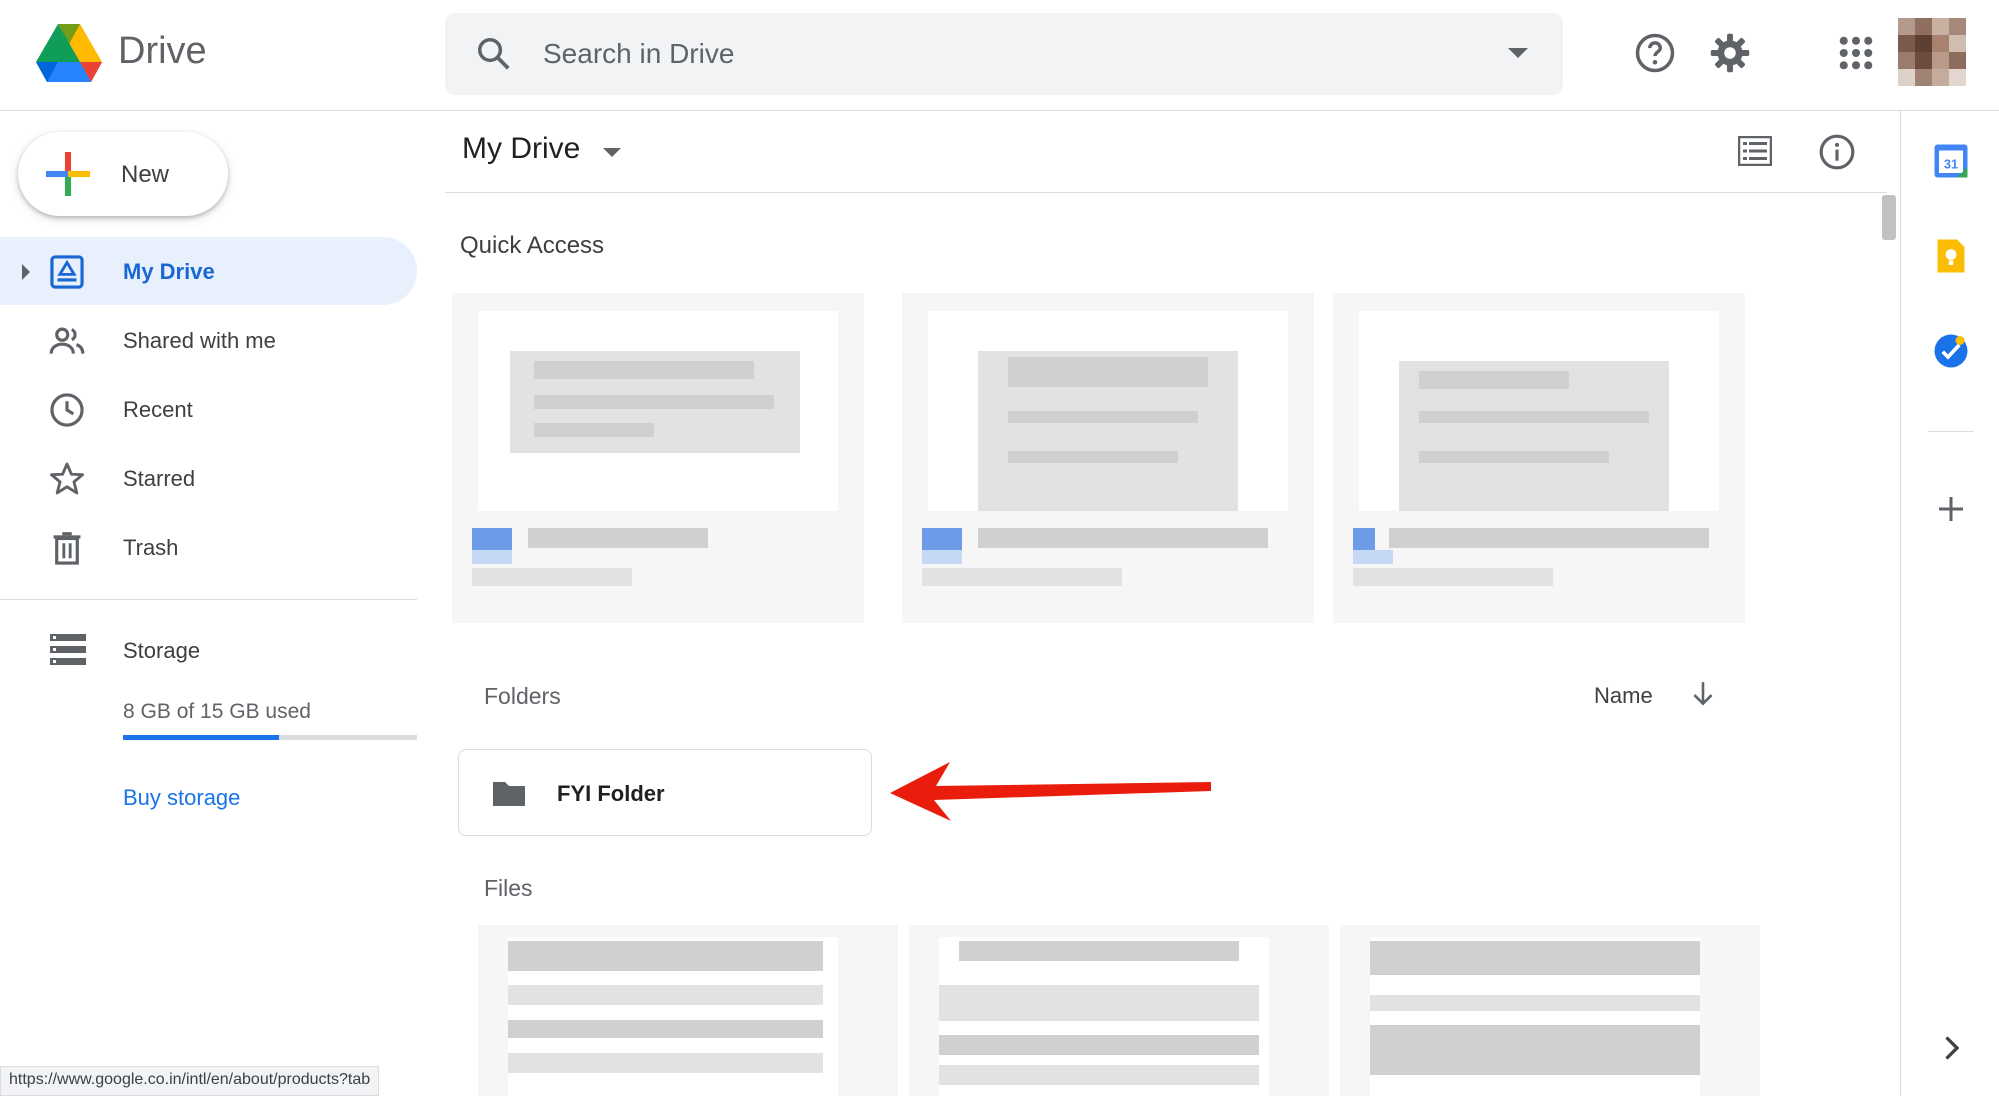 The height and width of the screenshot is (1096, 1999). I want to click on sidebar-item-label: Starred, so click(159, 478).